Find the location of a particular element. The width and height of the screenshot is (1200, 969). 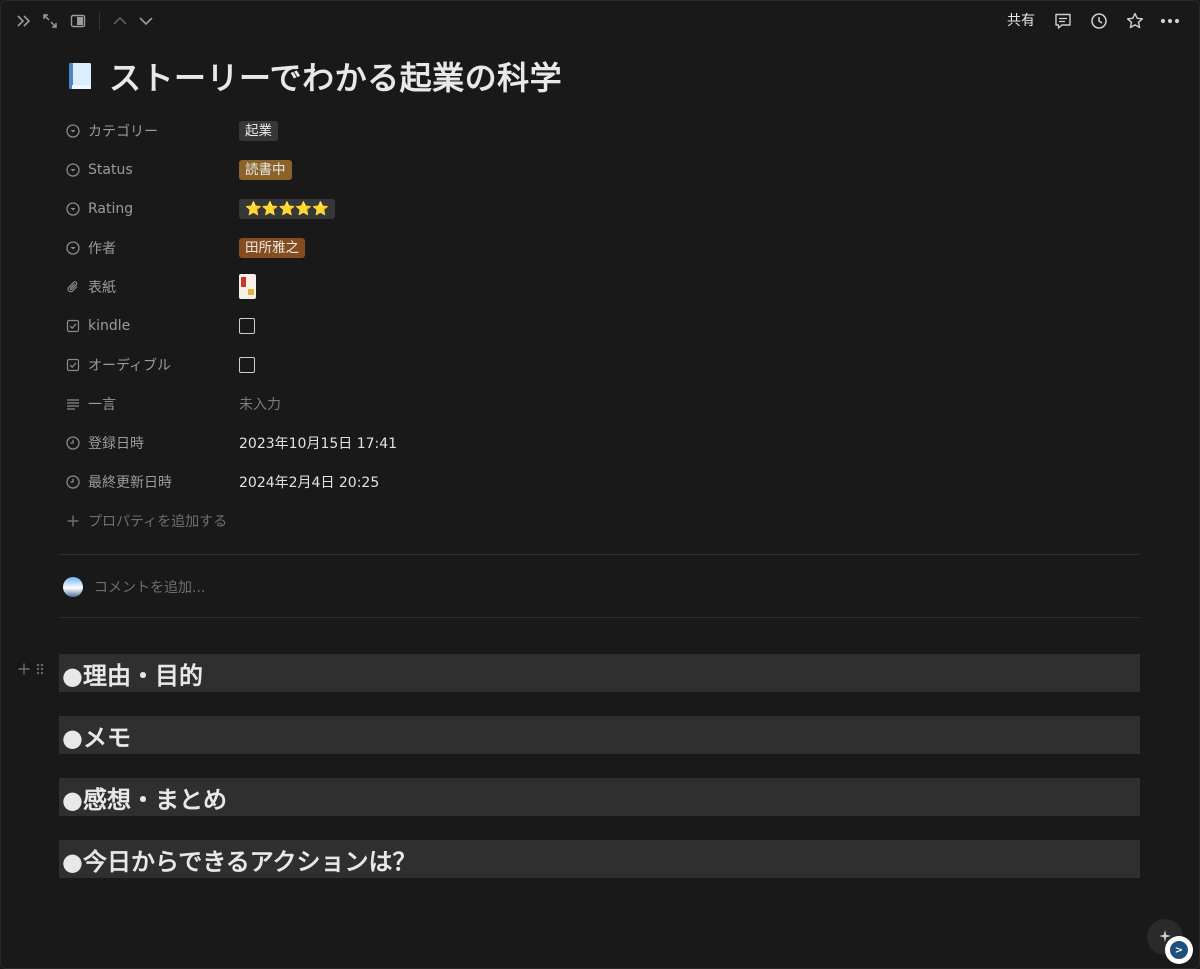

property-label: kindle is located at coordinates (109, 325).